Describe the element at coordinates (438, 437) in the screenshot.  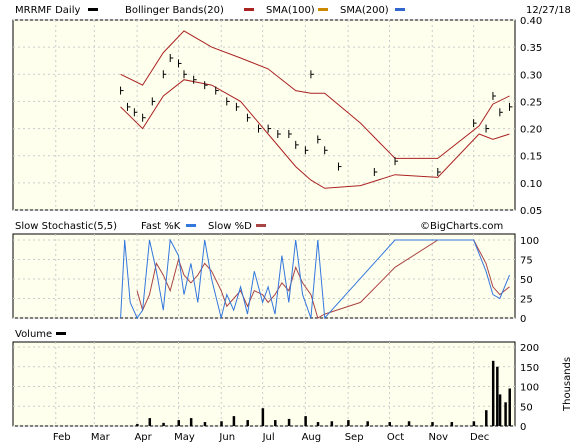
I see `x-tick-label: Nov` at that location.